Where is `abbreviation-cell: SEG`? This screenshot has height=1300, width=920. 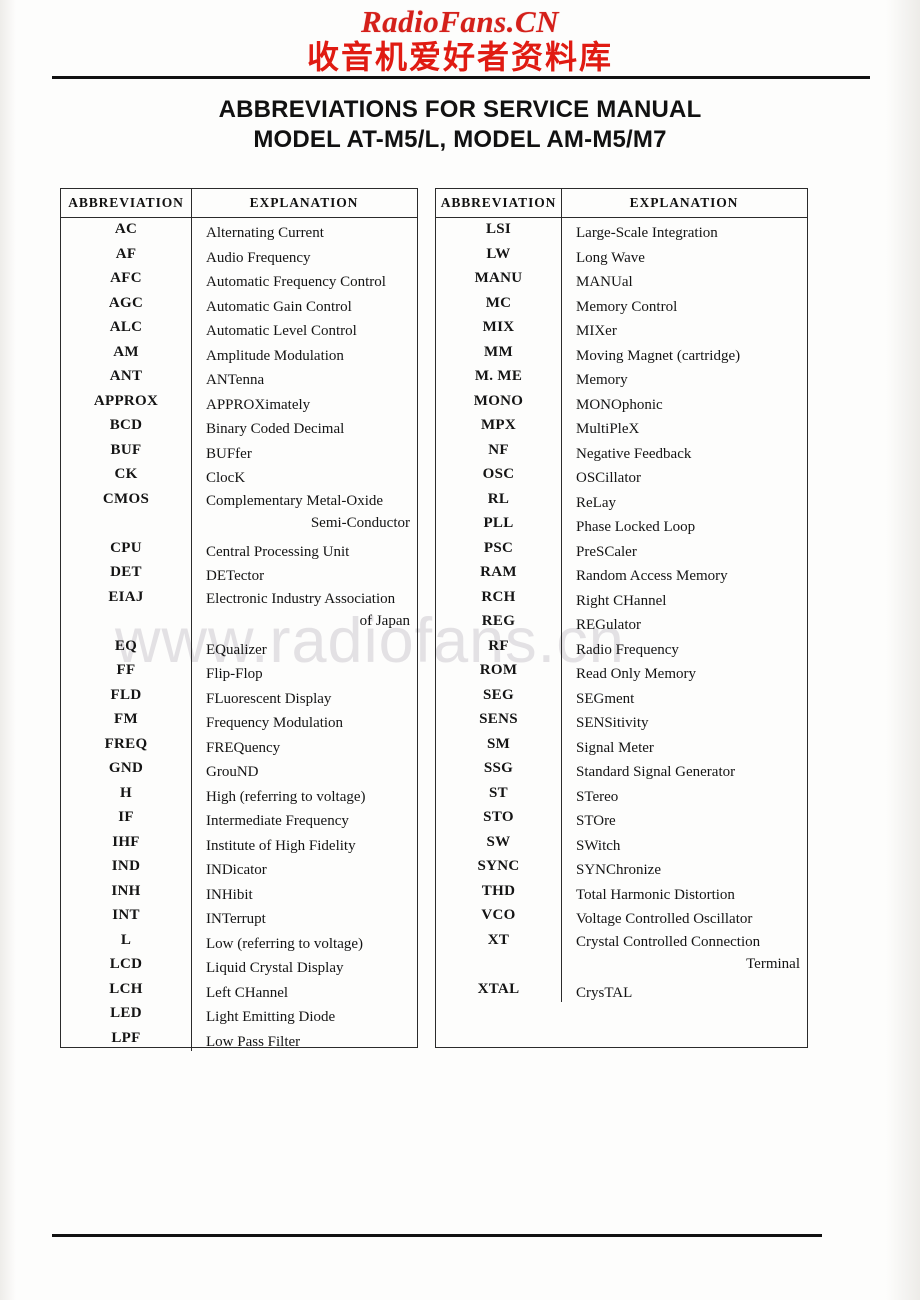 abbreviation-cell: SEG is located at coordinates (499, 695).